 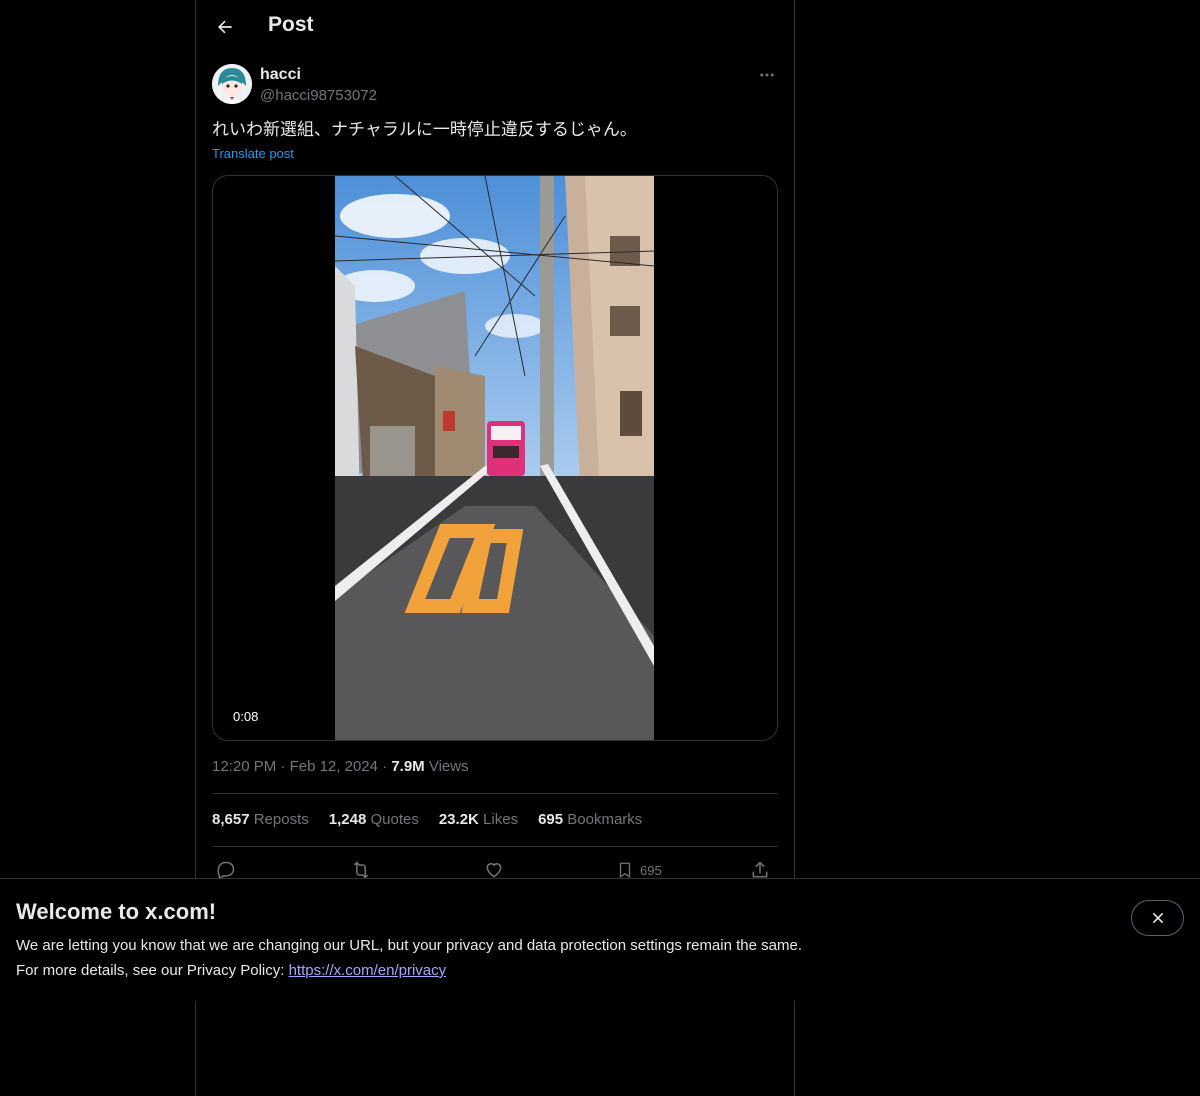 I want to click on video-frame-street-scene, so click(x=494, y=458).